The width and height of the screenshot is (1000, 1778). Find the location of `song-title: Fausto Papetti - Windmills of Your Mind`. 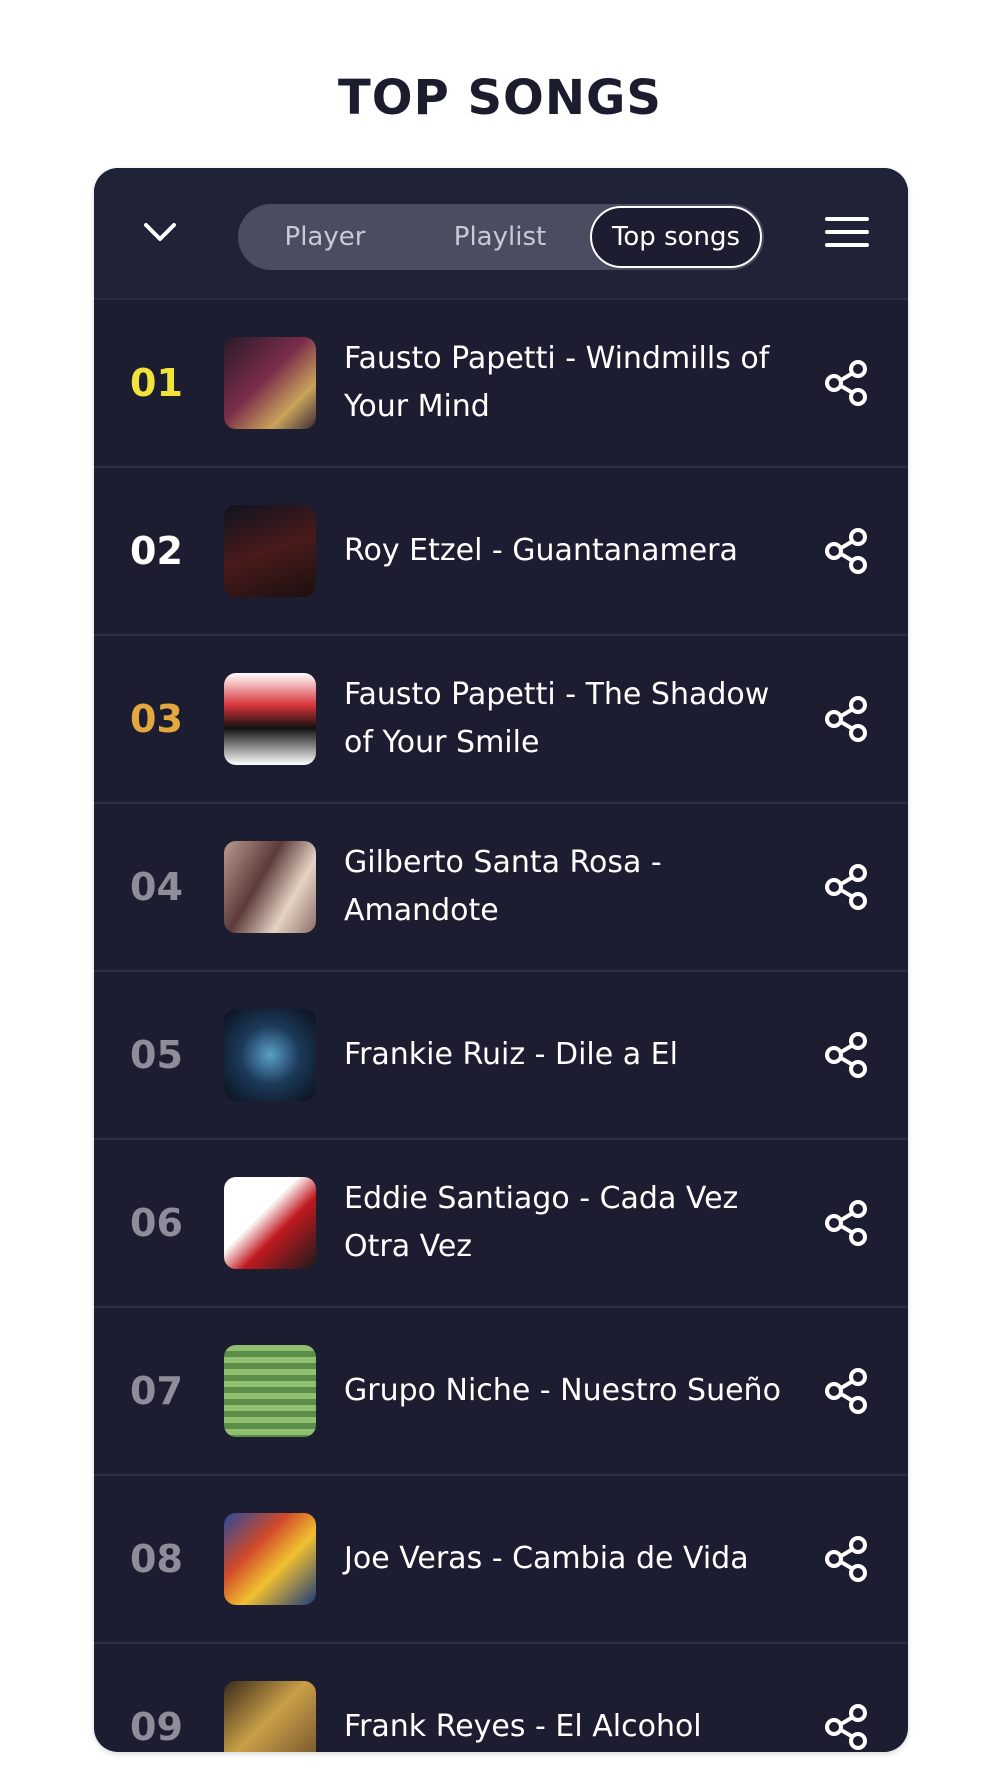

song-title: Fausto Papetti - Windmills of Your Mind is located at coordinates (557, 382).